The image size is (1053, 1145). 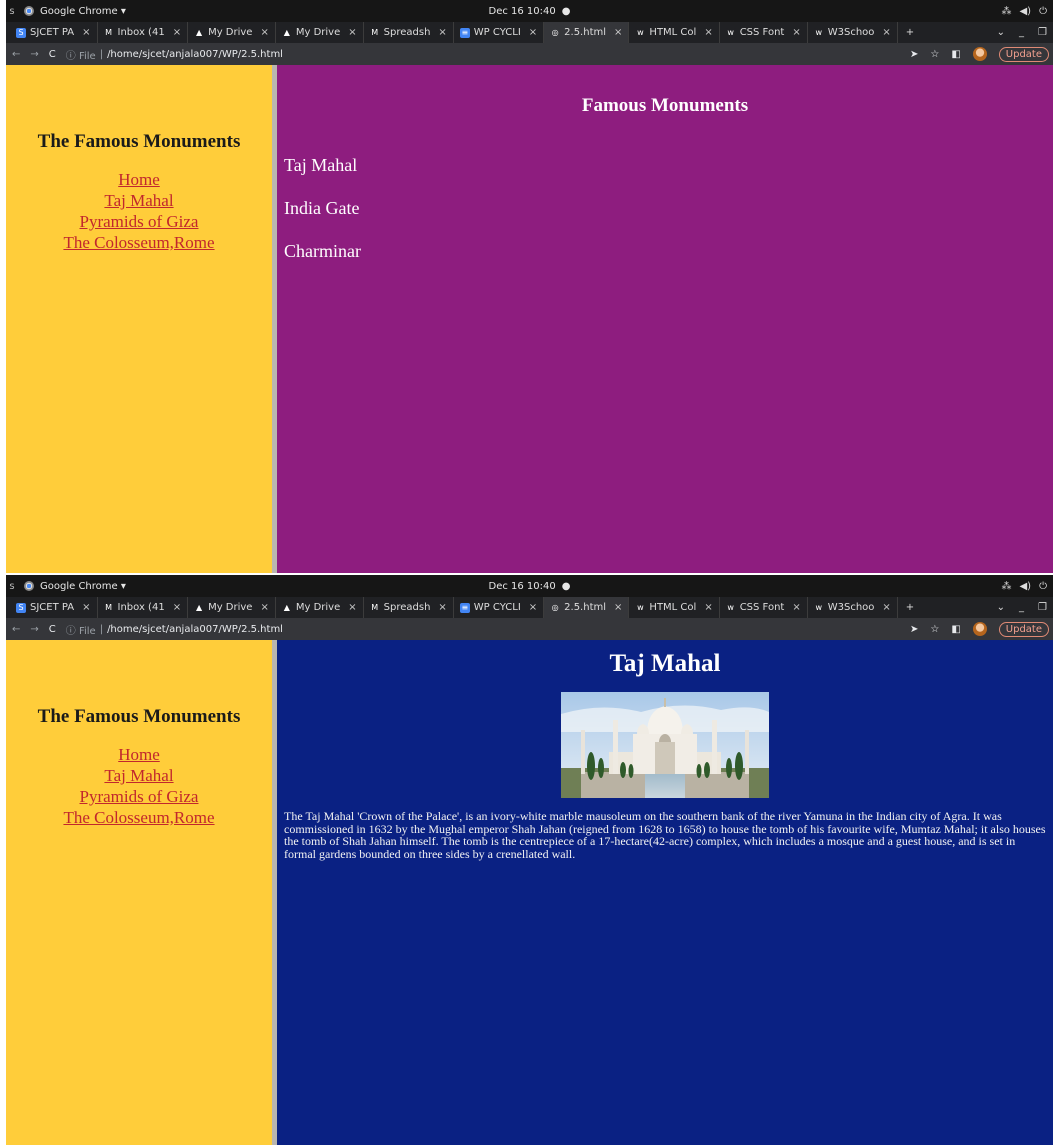 What do you see at coordinates (321, 165) in the screenshot?
I see `list-item: Taj Mahal` at bounding box center [321, 165].